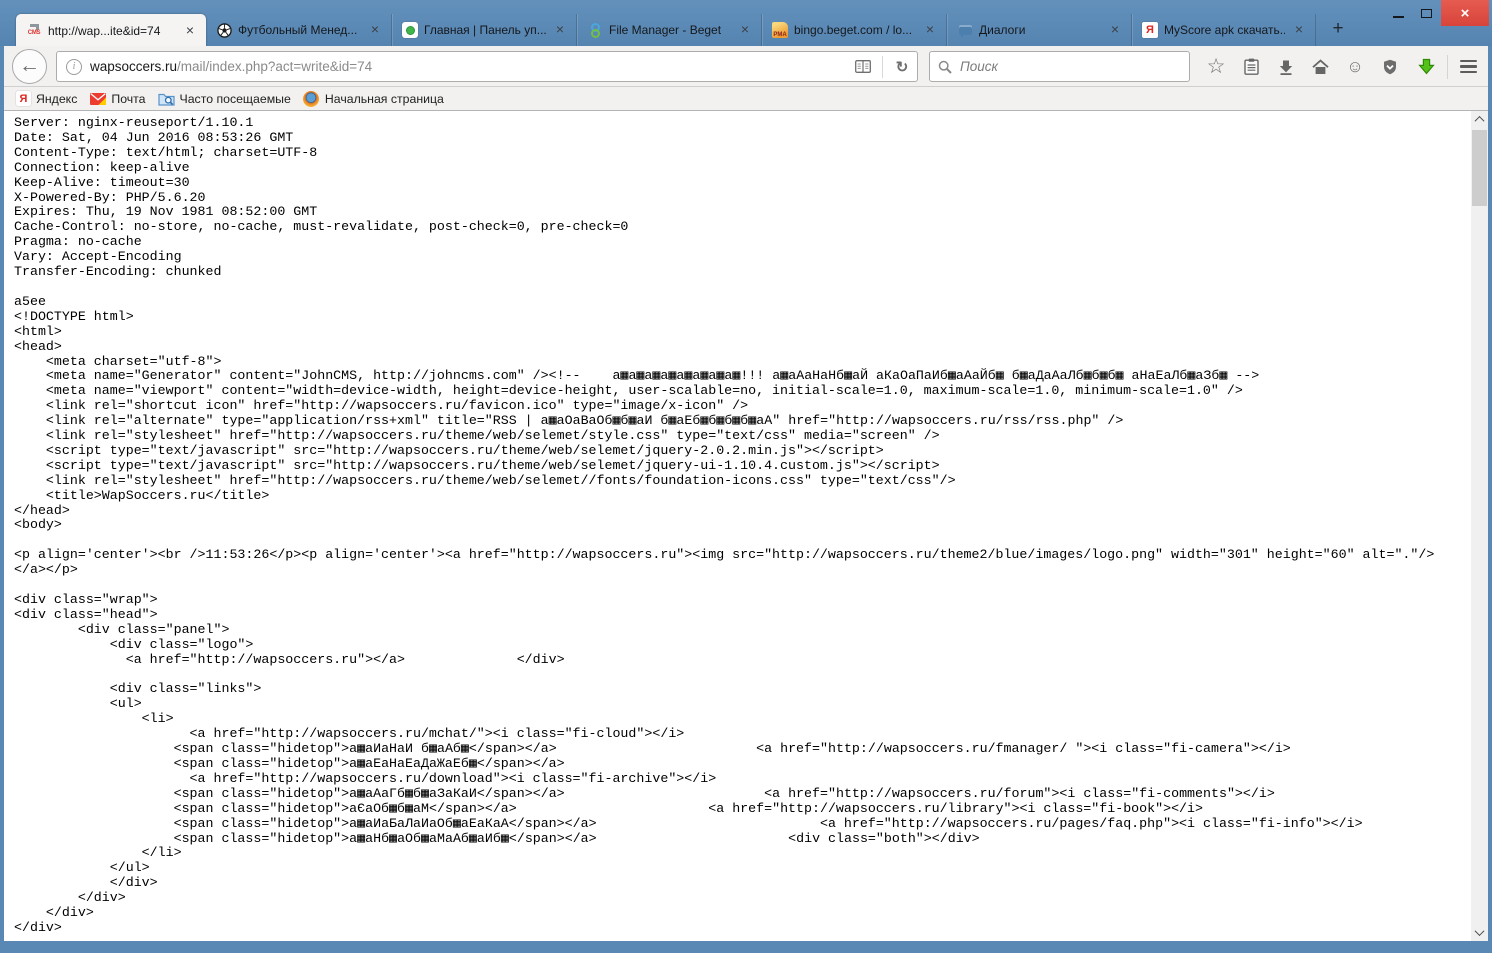 The width and height of the screenshot is (1492, 953). I want to click on close-button: ×, so click(1465, 13).